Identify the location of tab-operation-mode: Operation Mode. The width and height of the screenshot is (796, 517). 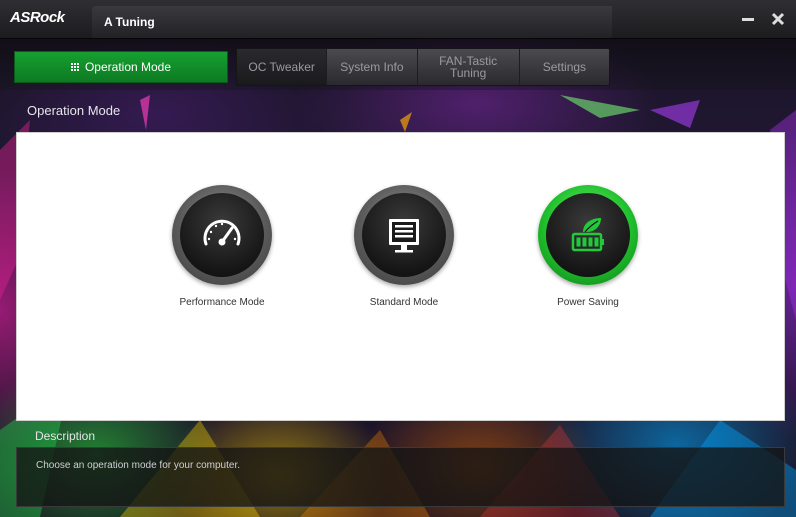
(121, 67).